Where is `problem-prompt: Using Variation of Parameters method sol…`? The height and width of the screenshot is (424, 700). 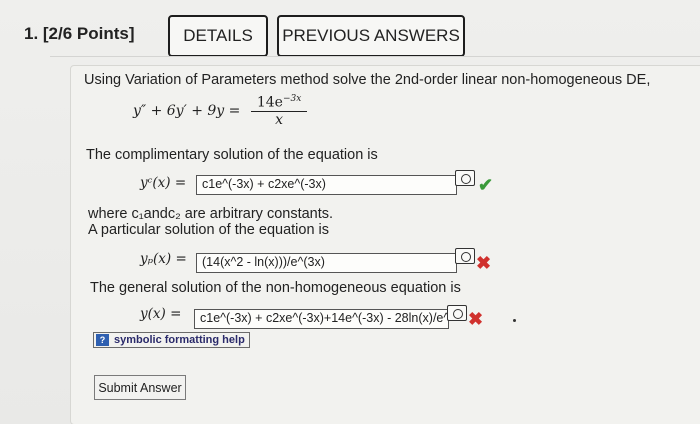 problem-prompt: Using Variation of Parameters method sol… is located at coordinates (367, 80).